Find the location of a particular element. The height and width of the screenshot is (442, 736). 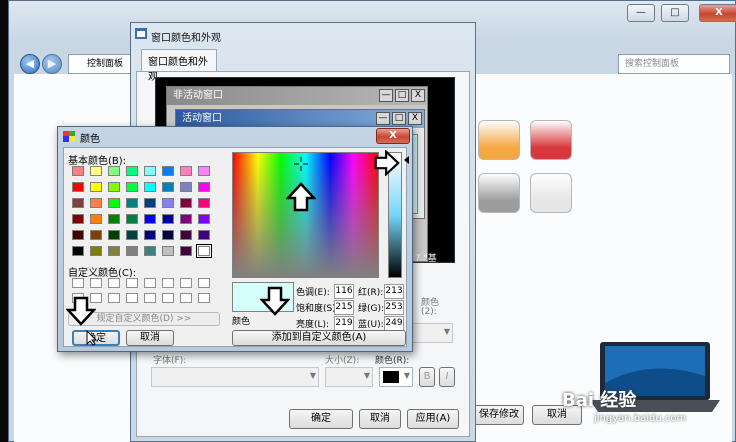

forward-arrow-icon: ▶ is located at coordinates (52, 64).